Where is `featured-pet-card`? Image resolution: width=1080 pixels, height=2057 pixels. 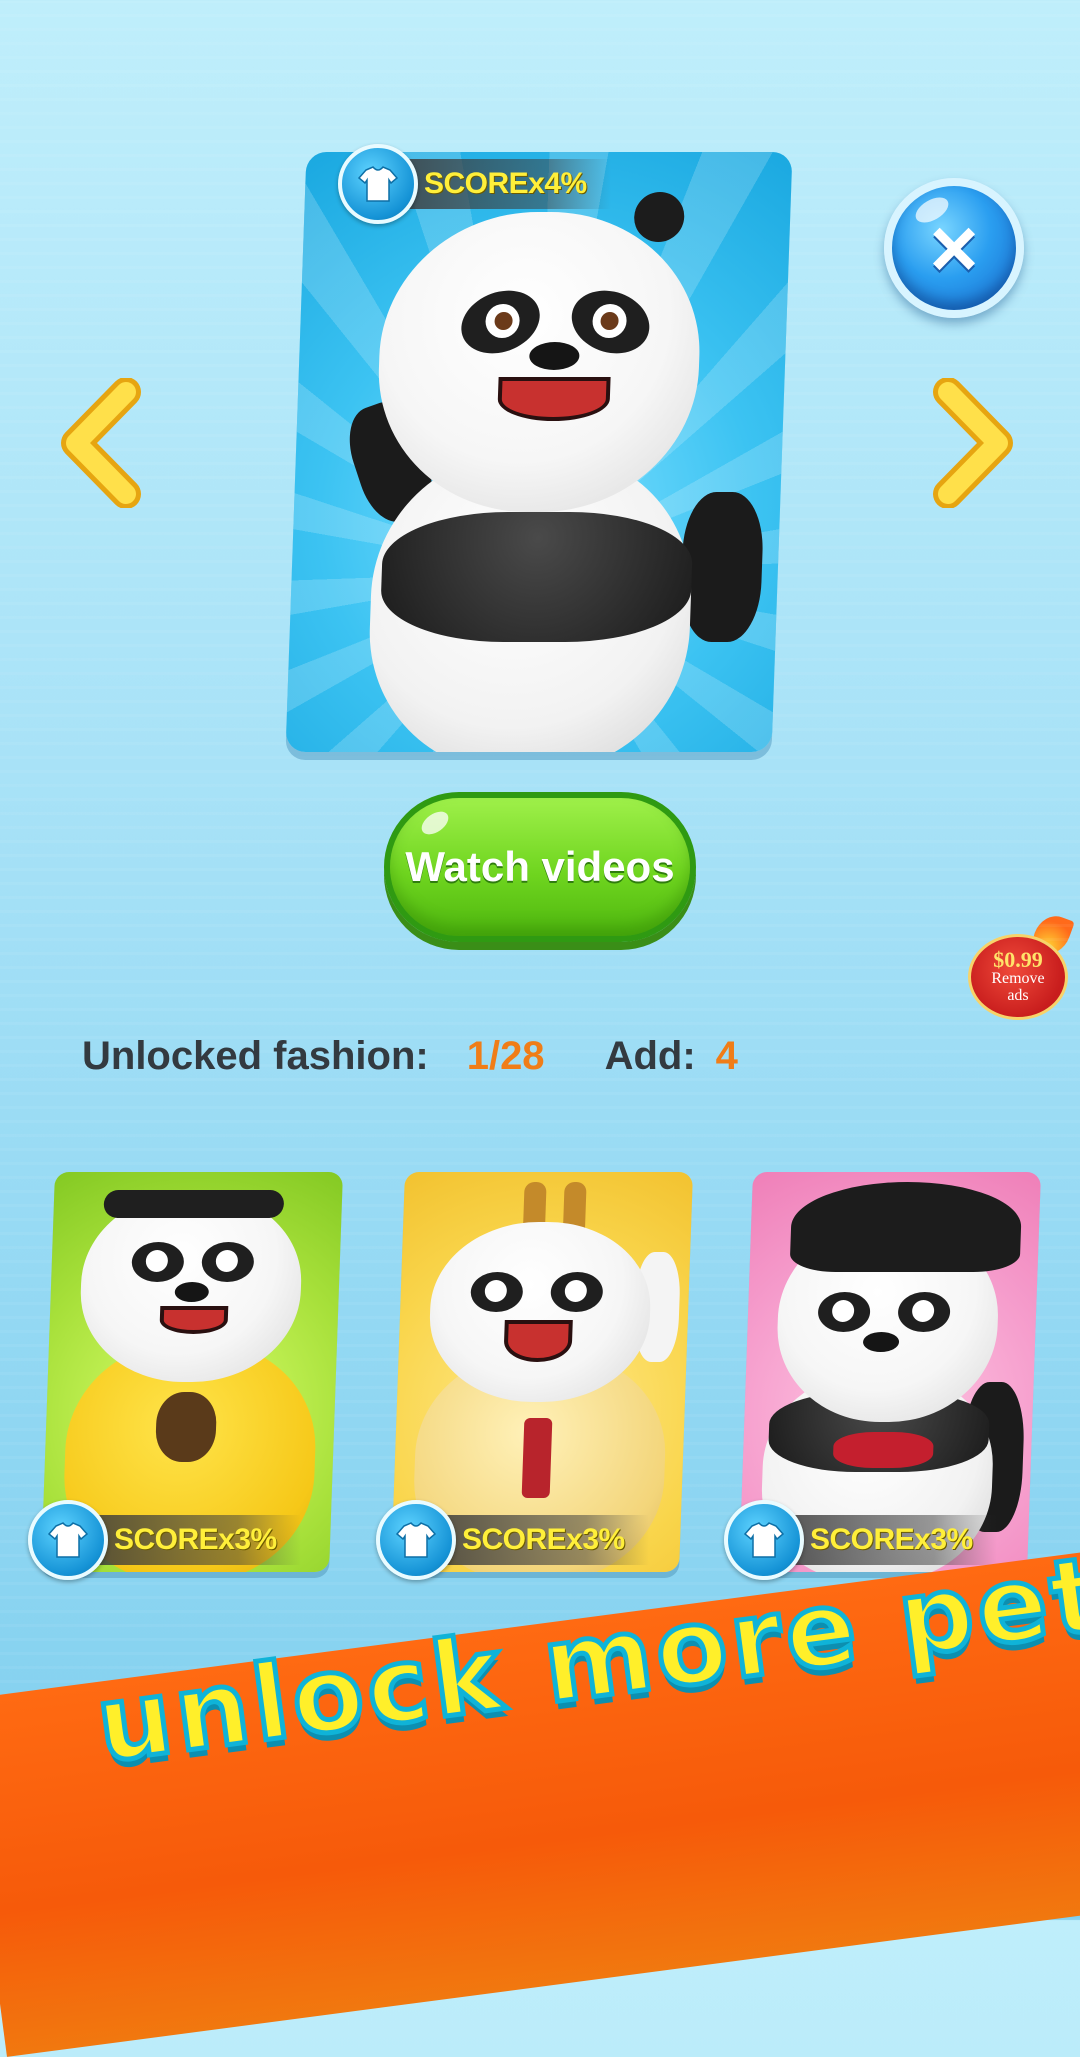 featured-pet-card is located at coordinates (539, 452).